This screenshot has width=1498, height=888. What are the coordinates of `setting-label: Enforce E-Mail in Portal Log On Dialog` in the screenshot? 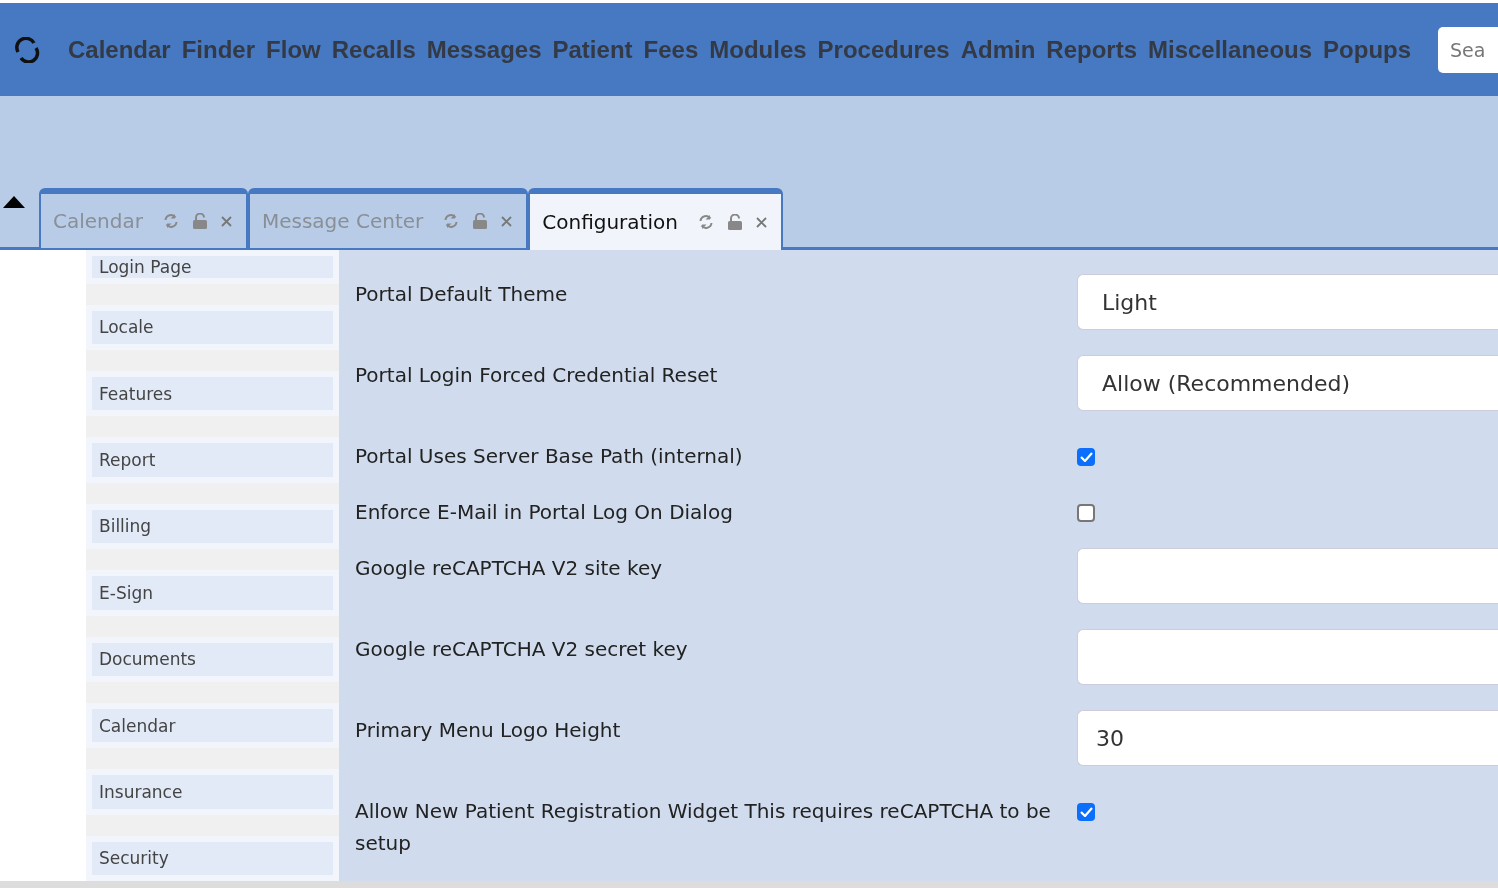 It's located at (544, 512).